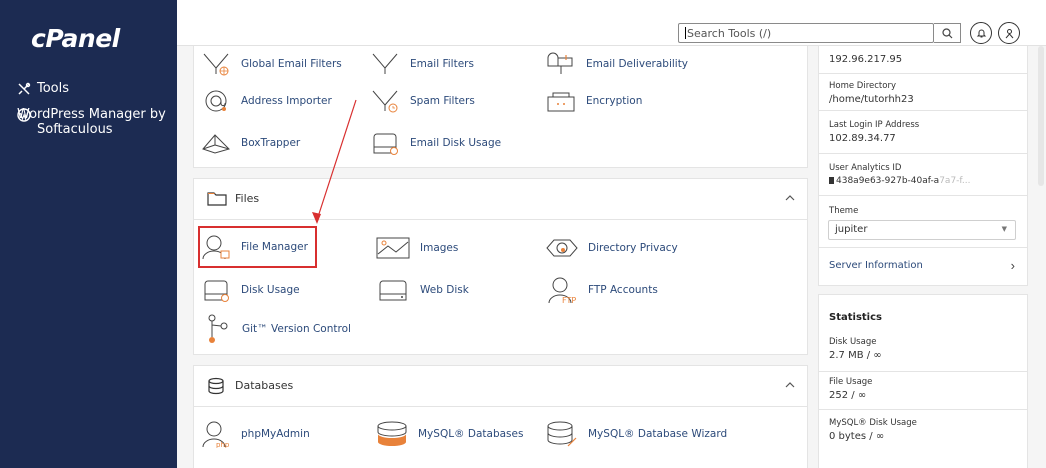  I want to click on item-label: Disk Usage, so click(270, 290).